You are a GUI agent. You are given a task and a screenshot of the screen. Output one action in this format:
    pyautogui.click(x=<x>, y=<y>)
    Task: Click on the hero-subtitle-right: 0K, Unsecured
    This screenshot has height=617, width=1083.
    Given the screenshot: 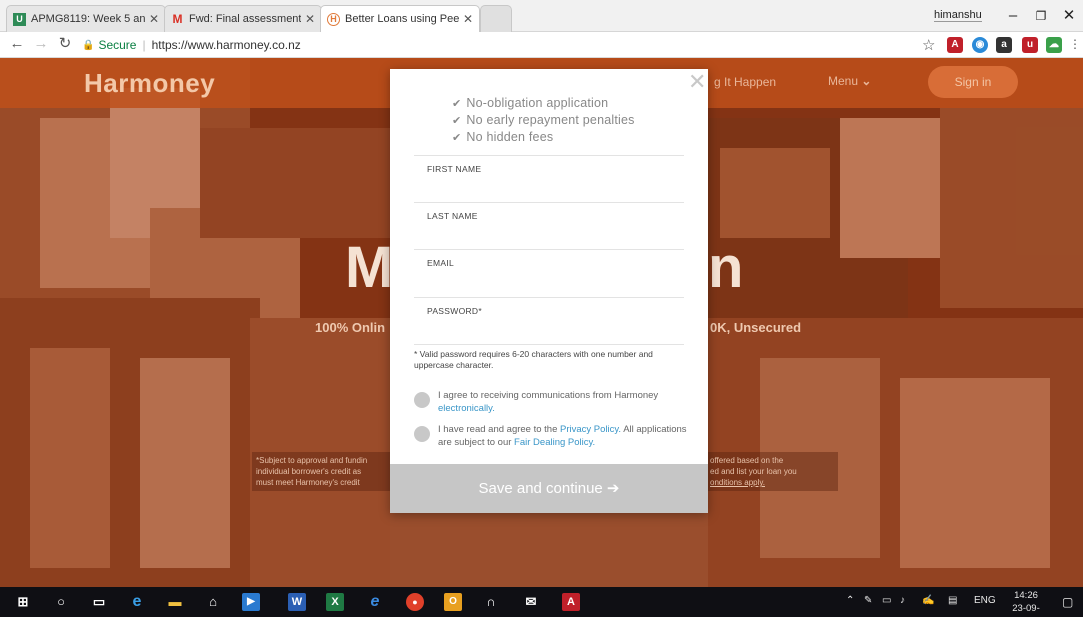 What is the action you would take?
    pyautogui.click(x=756, y=327)
    